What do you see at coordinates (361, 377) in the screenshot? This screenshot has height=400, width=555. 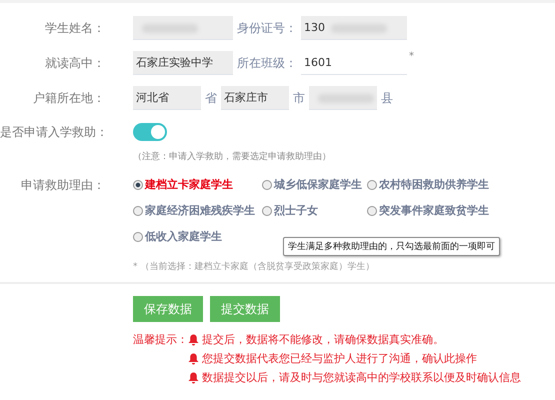 I see `tip-text: 数据提交以后，请及时与您就读高中的学校联系以便及时确认信息` at bounding box center [361, 377].